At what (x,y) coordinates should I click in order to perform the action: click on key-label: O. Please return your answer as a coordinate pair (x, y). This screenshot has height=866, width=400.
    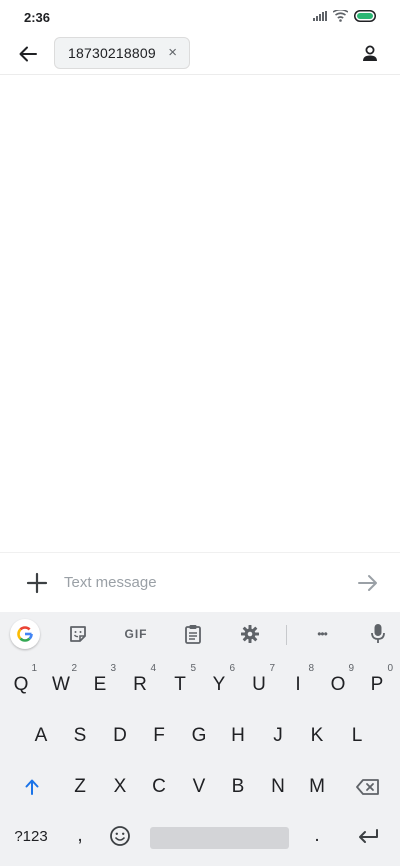
    Looking at the image, I should click on (338, 684).